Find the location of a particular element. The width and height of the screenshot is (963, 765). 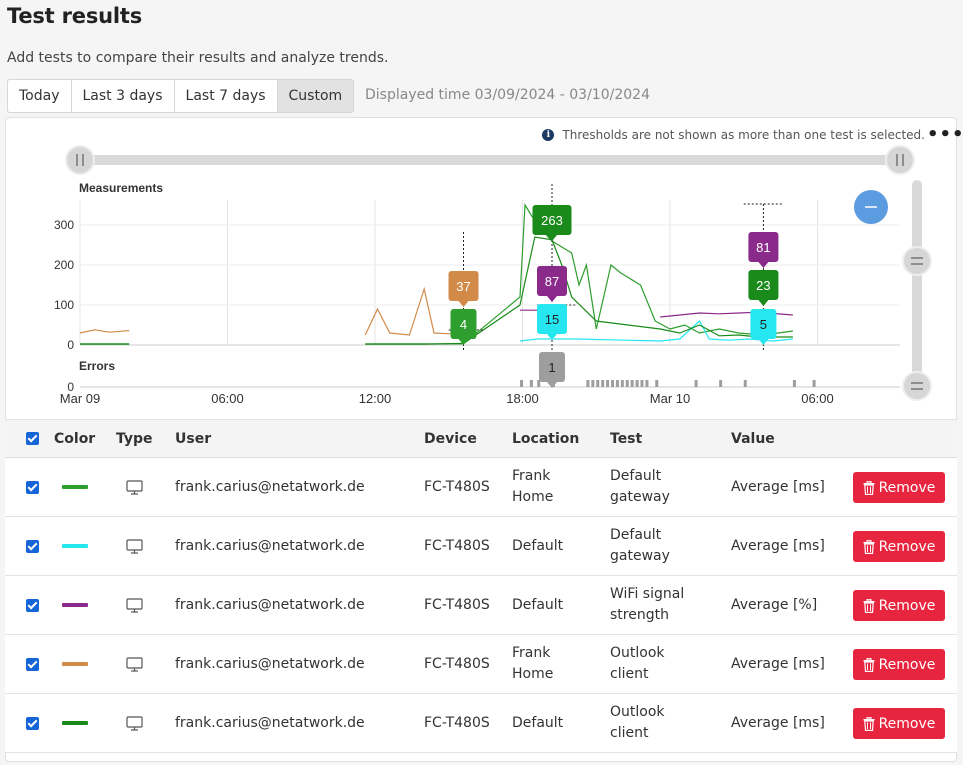

measurements-title: Measurements is located at coordinates (121, 188).